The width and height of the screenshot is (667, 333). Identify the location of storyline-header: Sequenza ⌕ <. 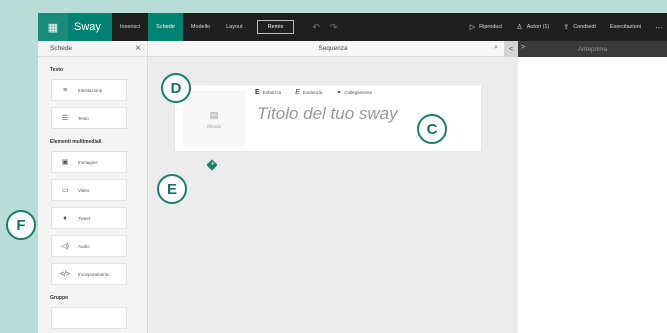
(333, 49).